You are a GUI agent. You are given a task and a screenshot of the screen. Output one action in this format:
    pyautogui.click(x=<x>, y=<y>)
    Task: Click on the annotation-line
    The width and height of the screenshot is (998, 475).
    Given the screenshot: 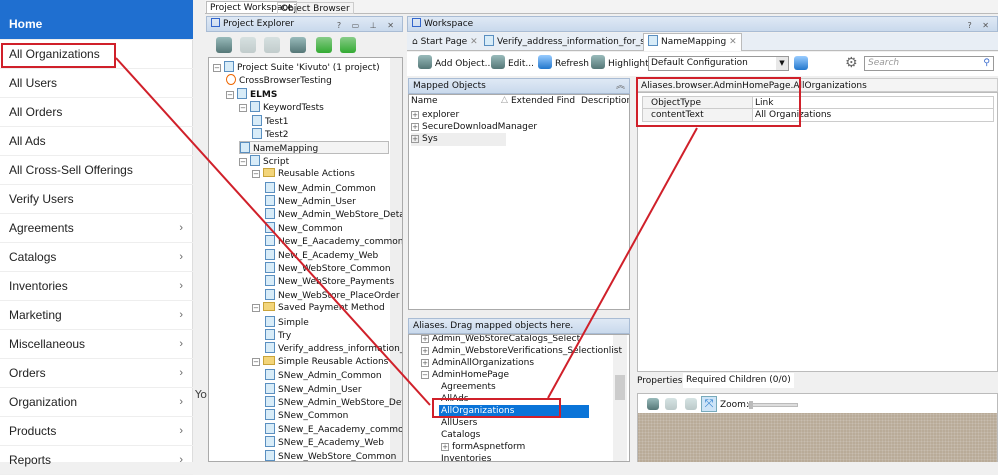 What is the action you would take?
    pyautogui.click(x=622, y=263)
    